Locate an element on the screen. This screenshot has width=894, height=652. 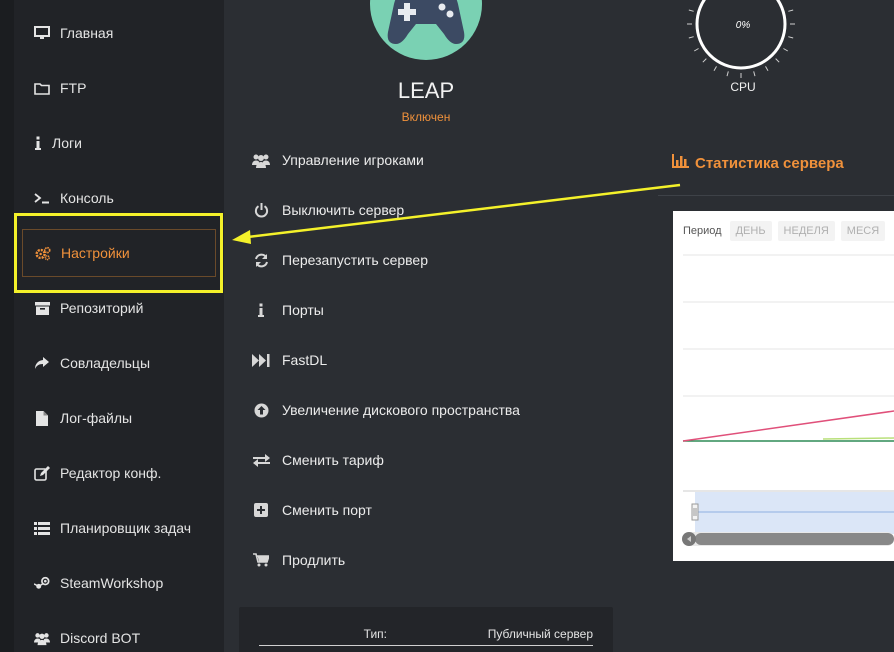
monitor-icon is located at coordinates (42, 33).